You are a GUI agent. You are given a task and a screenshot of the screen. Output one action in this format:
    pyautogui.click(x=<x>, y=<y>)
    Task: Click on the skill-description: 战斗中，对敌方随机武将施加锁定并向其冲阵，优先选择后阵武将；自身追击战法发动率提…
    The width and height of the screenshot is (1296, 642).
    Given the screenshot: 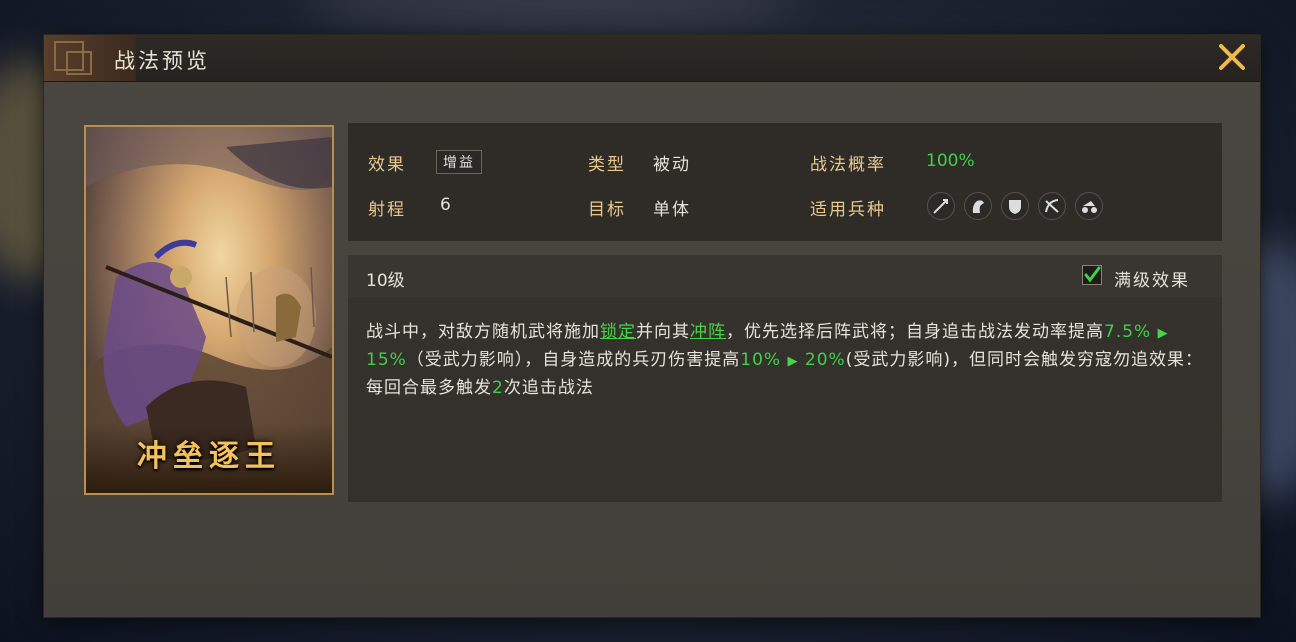 What is the action you would take?
    pyautogui.click(x=786, y=360)
    